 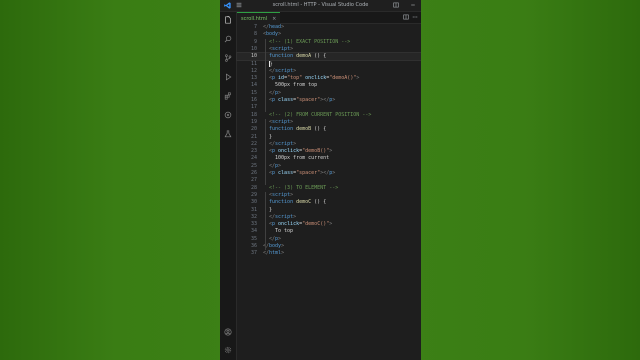 What do you see at coordinates (228, 20) in the screenshot?
I see `files-icon` at bounding box center [228, 20].